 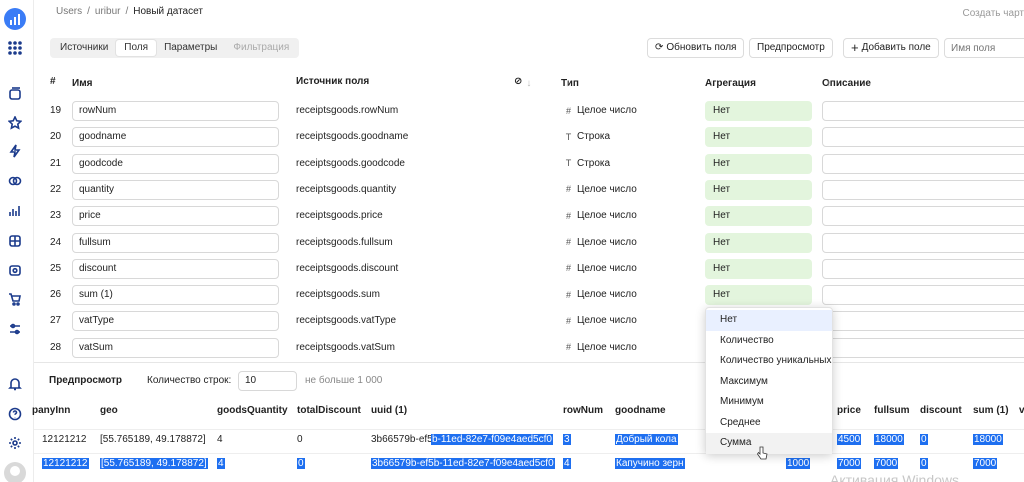 I want to click on datasets-icon, so click(x=15, y=270).